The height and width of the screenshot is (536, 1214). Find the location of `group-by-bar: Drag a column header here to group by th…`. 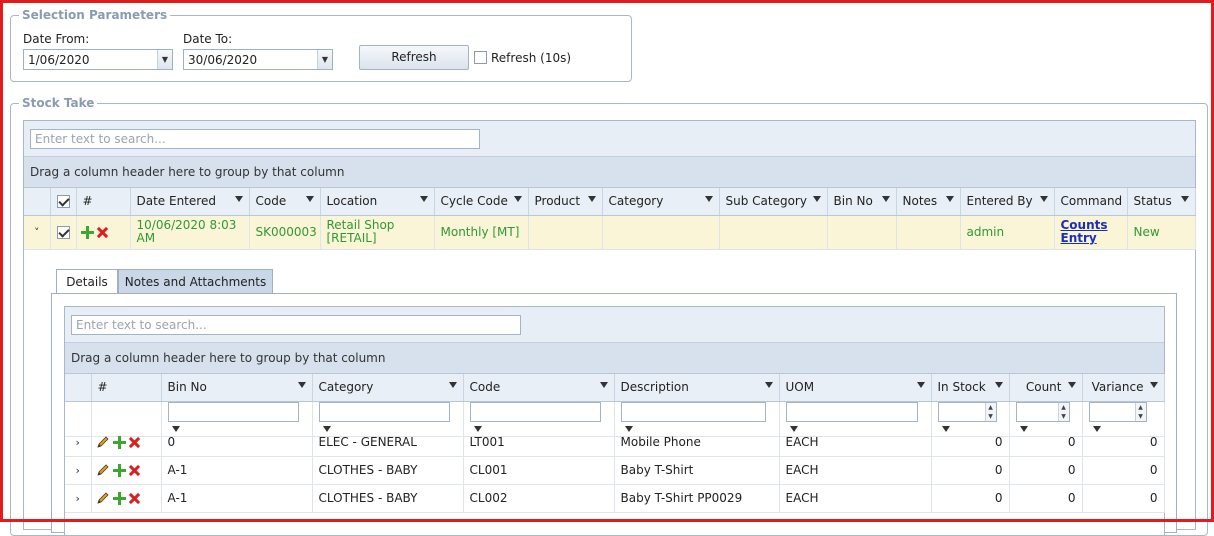

group-by-bar: Drag a column header here to group by th… is located at coordinates (609, 172).